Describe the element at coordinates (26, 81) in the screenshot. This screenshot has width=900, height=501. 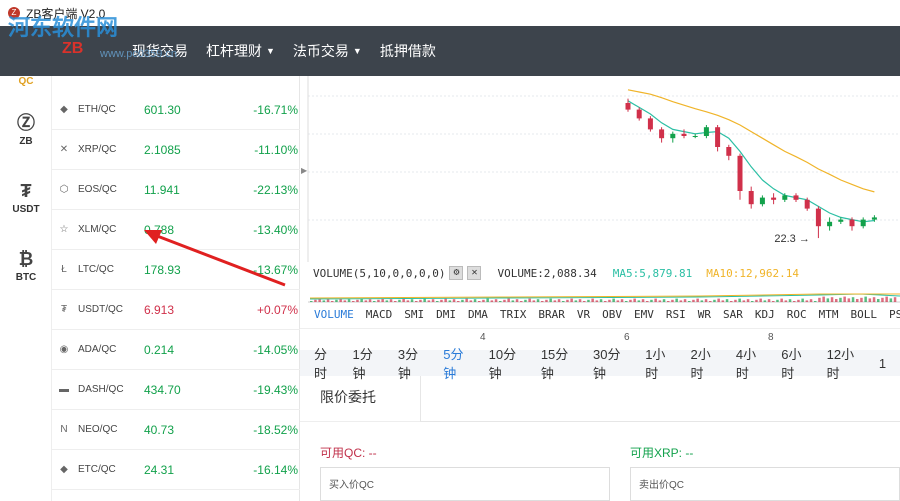
I see `rail-item-qc: QC` at that location.